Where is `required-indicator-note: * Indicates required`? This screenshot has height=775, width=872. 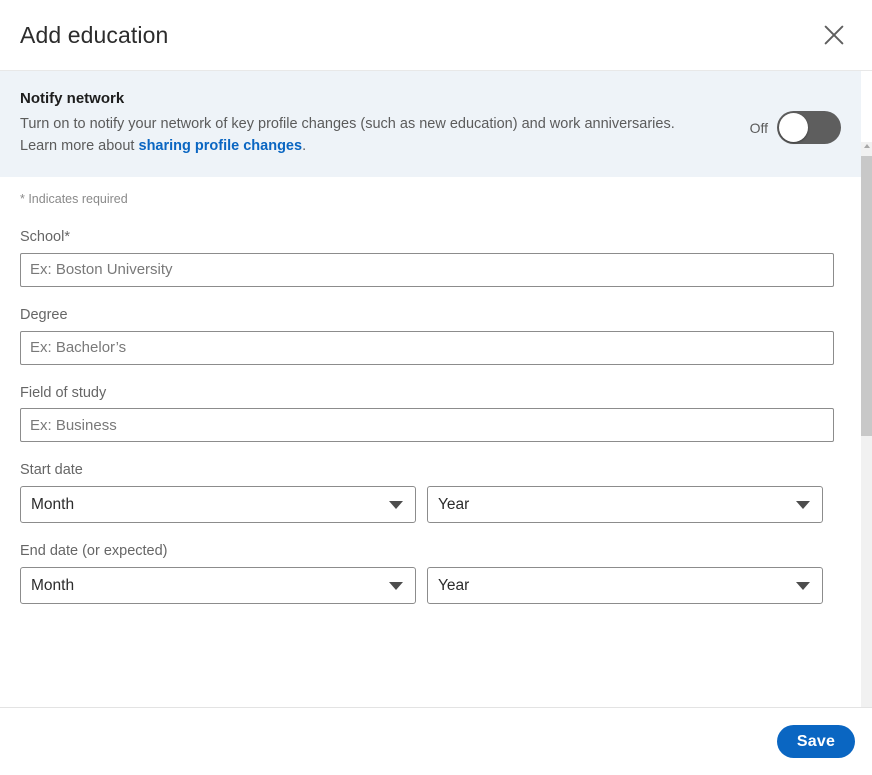
required-indicator-note: * Indicates required is located at coordinates (74, 199).